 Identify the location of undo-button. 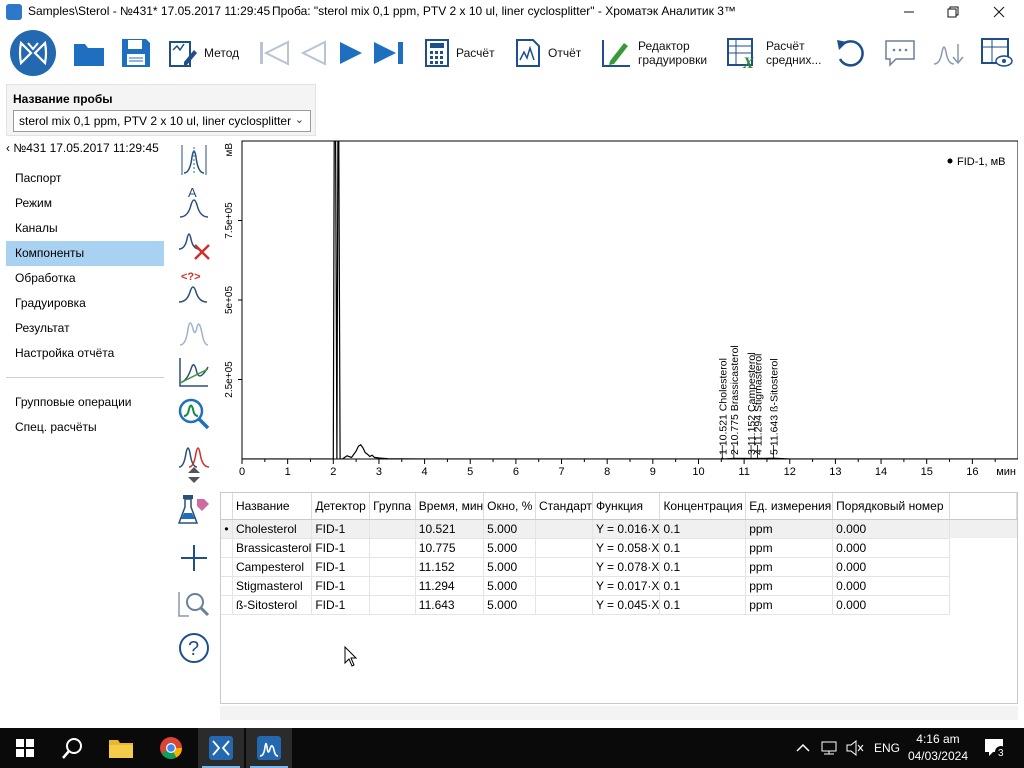
(851, 53).